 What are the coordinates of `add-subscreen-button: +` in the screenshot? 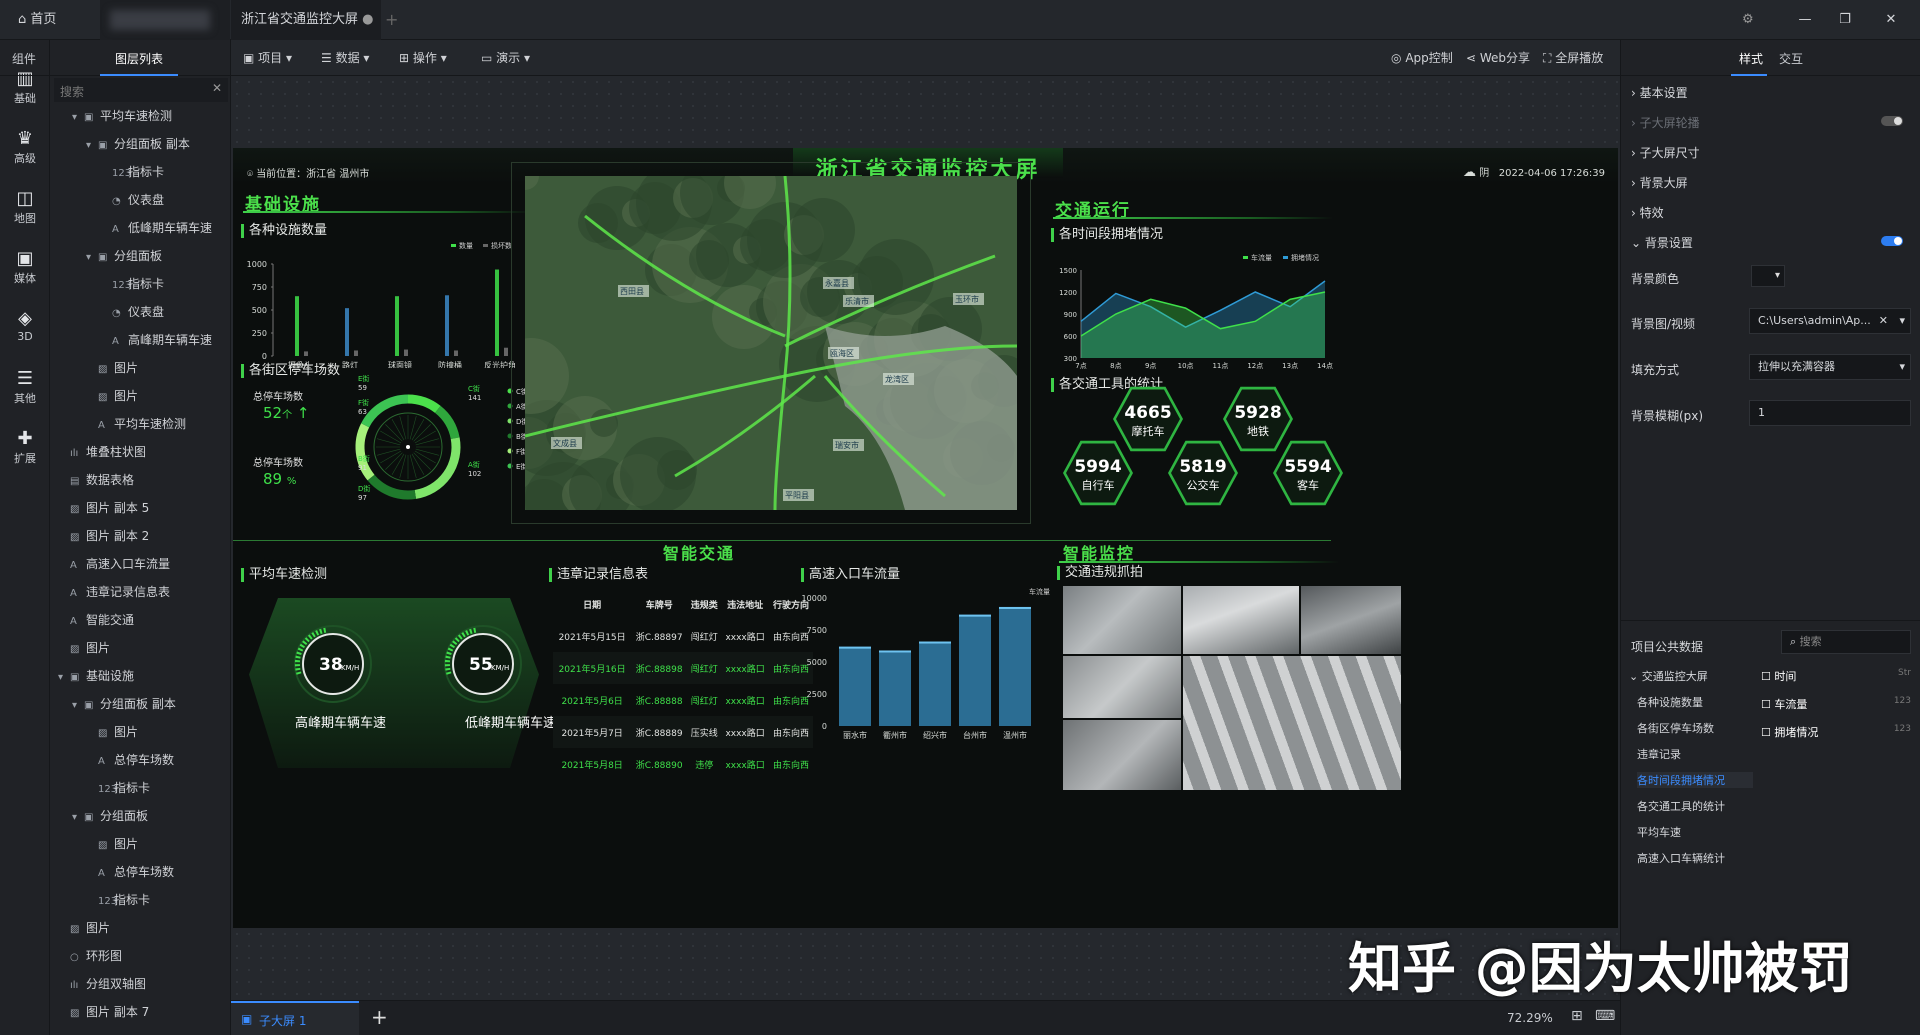 It's located at (379, 1017).